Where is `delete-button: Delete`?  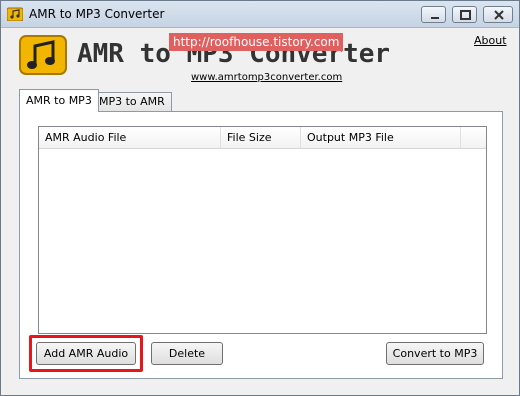
delete-button: Delete is located at coordinates (187, 353).